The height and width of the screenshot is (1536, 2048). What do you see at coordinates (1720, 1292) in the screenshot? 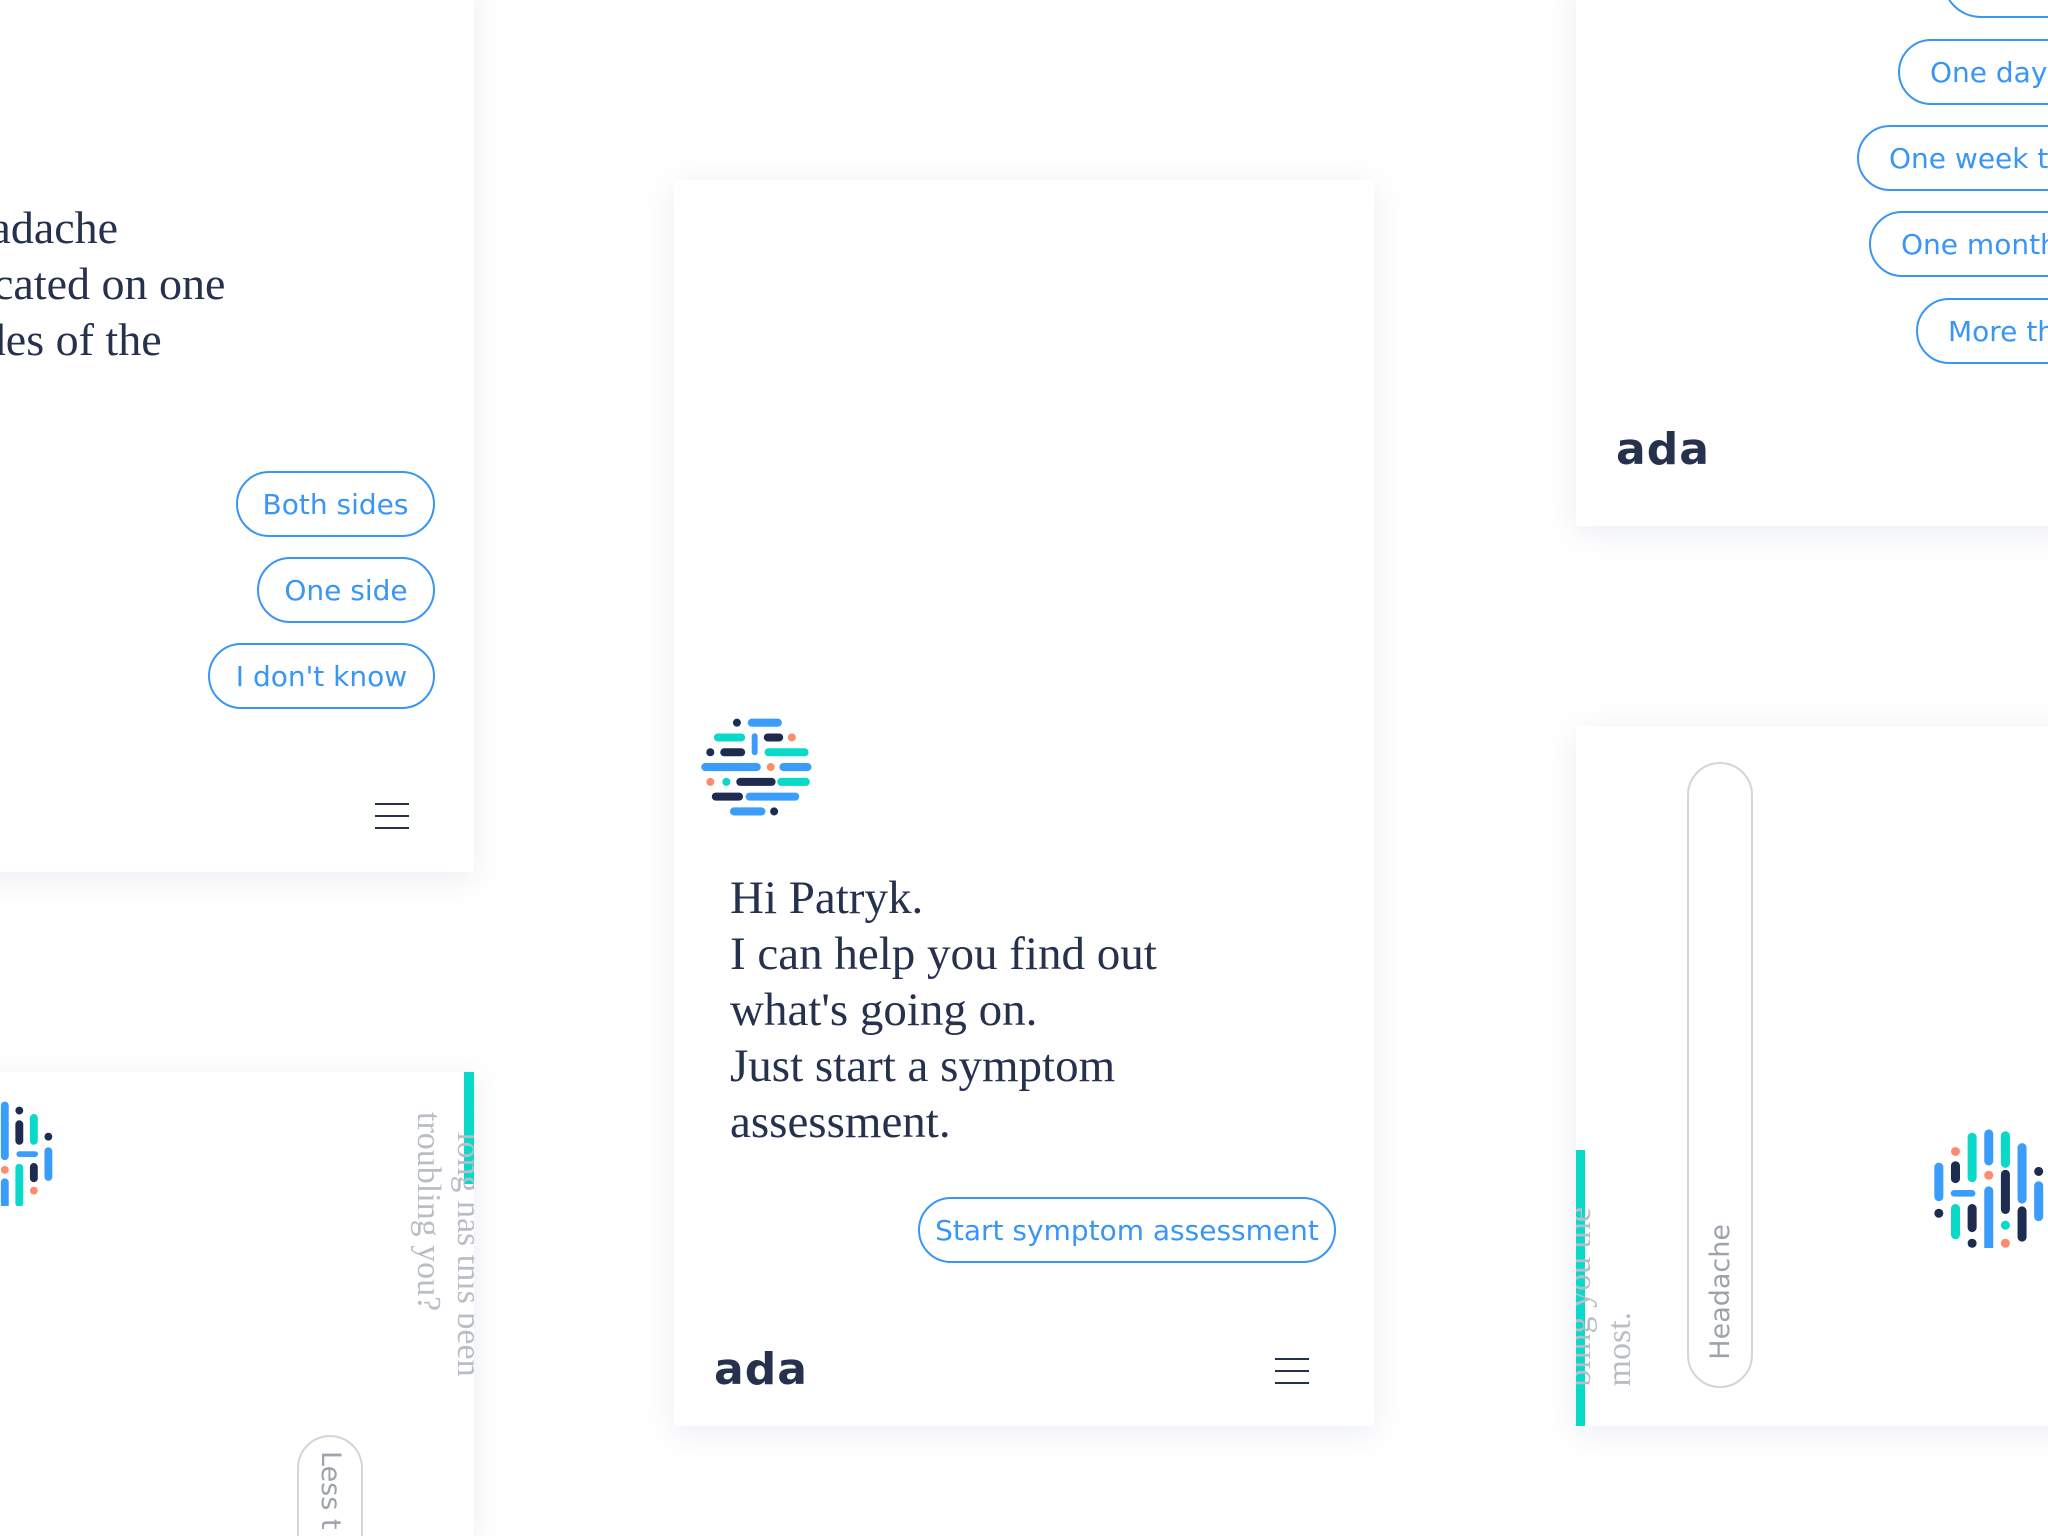
I see `option-label: Headache` at bounding box center [1720, 1292].